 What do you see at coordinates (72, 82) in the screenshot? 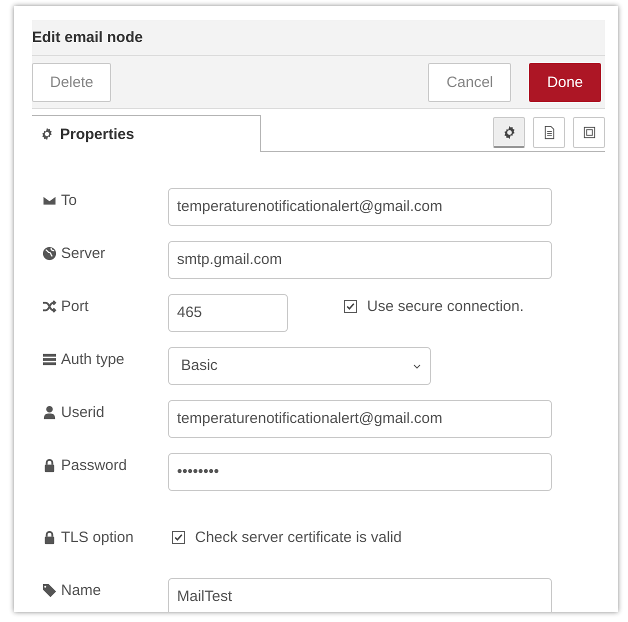
I see `delete-button: Delete` at bounding box center [72, 82].